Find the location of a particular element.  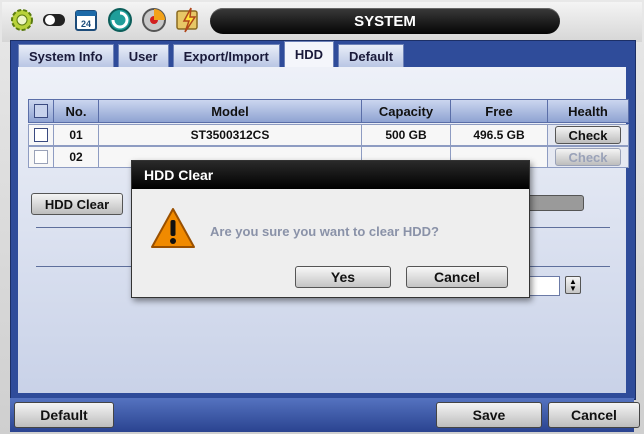

gear-icon is located at coordinates (22, 20).